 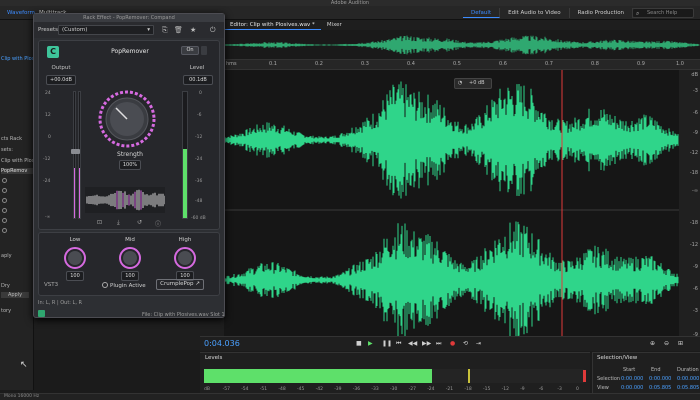 I want to click on level-scale-label: -57, so click(x=226, y=389).